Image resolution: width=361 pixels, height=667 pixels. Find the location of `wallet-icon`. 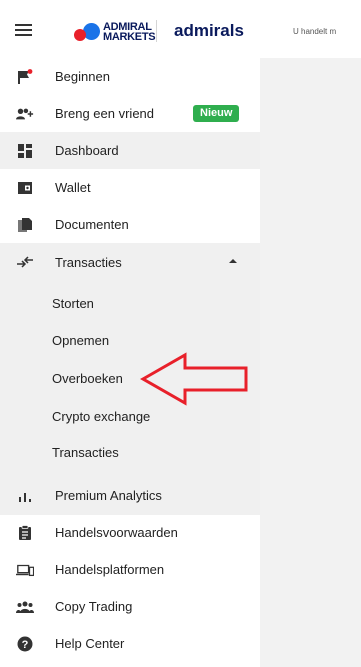

wallet-icon is located at coordinates (25, 188).